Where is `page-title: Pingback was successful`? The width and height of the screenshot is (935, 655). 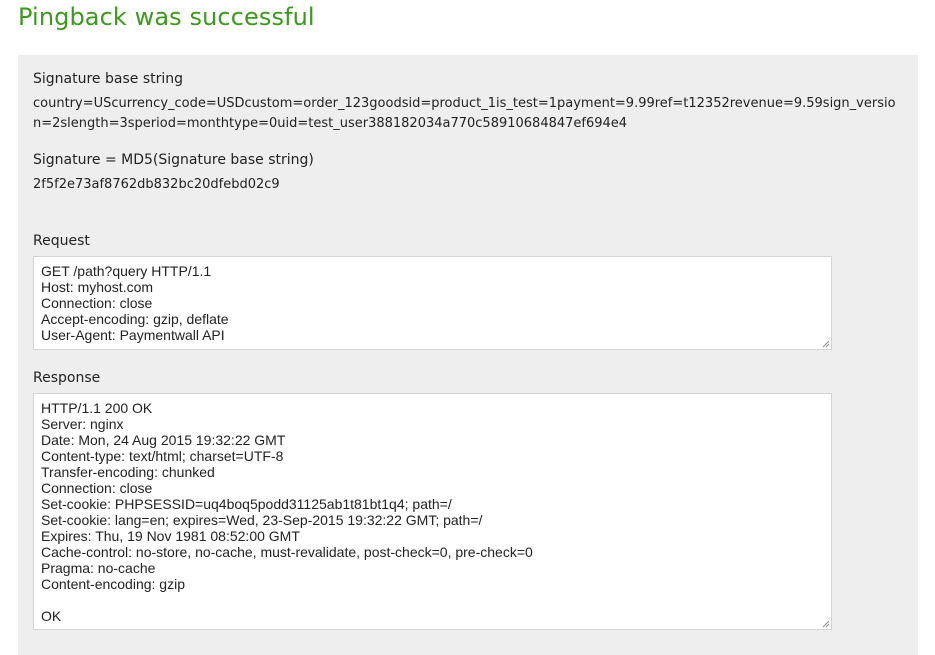 page-title: Pingback was successful is located at coordinates (166, 17).